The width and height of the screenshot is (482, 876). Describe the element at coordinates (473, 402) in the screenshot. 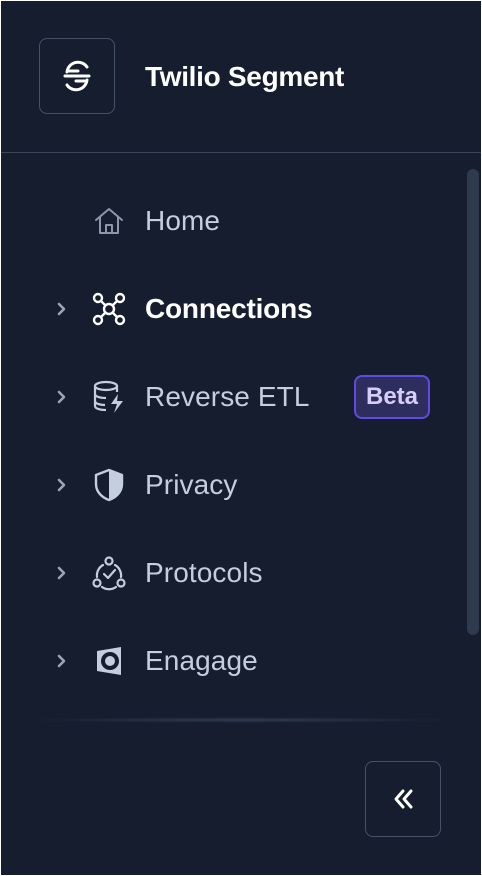

I see `scrollbar` at that location.